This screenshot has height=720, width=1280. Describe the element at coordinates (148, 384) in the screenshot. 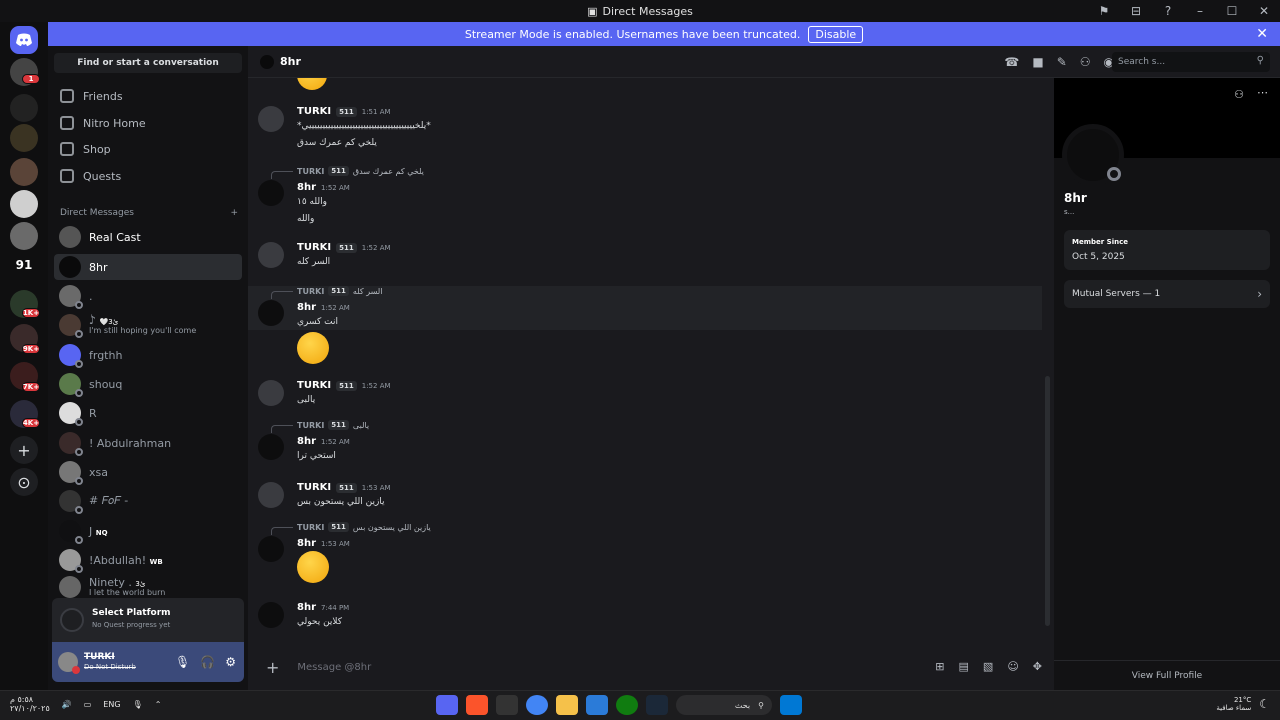

I see `dm-item: shouq` at that location.